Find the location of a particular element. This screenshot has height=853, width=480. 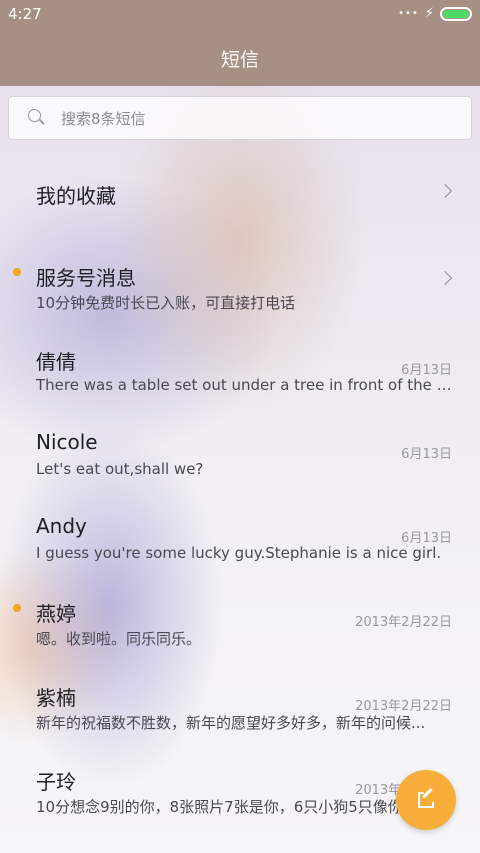

conversation-title: 倩倩 is located at coordinates (56, 362).